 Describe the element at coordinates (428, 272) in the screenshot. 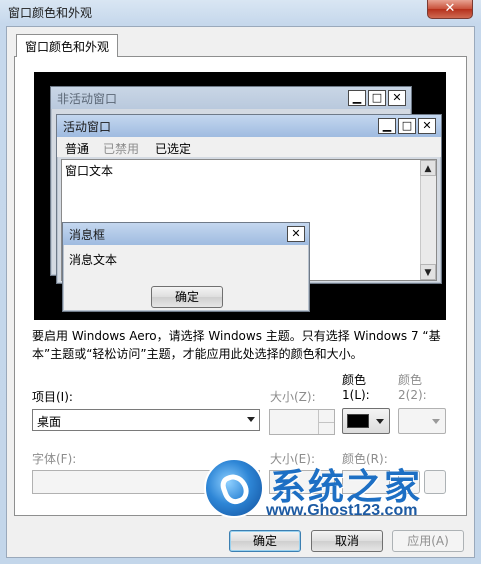

I see `scroll-down-icon: ▼` at that location.